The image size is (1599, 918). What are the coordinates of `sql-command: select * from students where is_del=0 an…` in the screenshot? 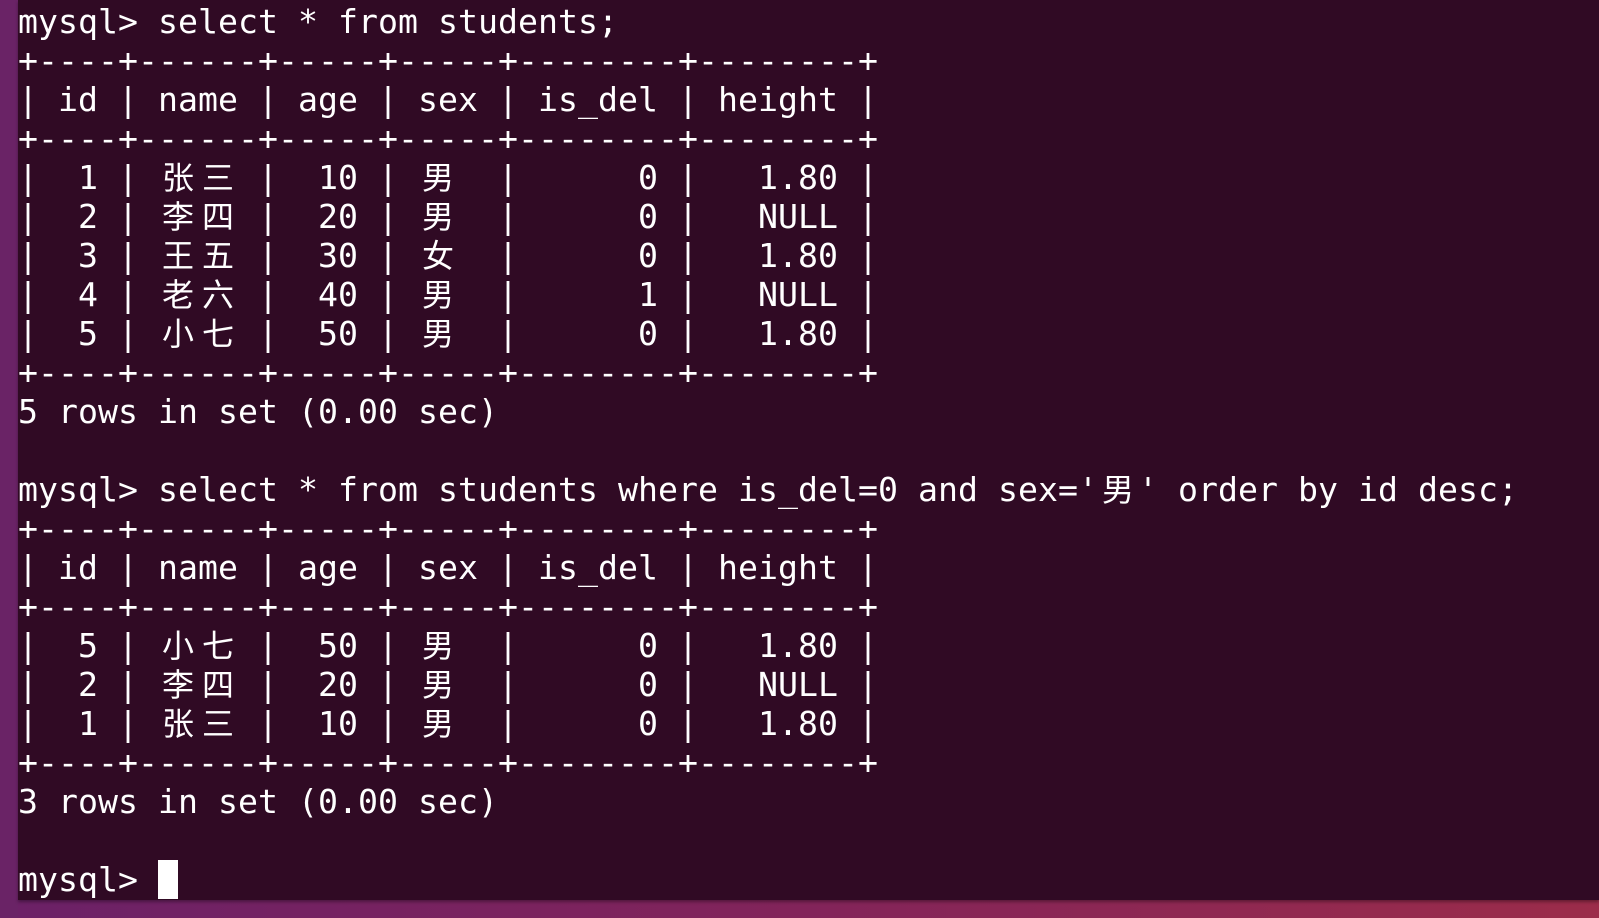 It's located at (838, 489).